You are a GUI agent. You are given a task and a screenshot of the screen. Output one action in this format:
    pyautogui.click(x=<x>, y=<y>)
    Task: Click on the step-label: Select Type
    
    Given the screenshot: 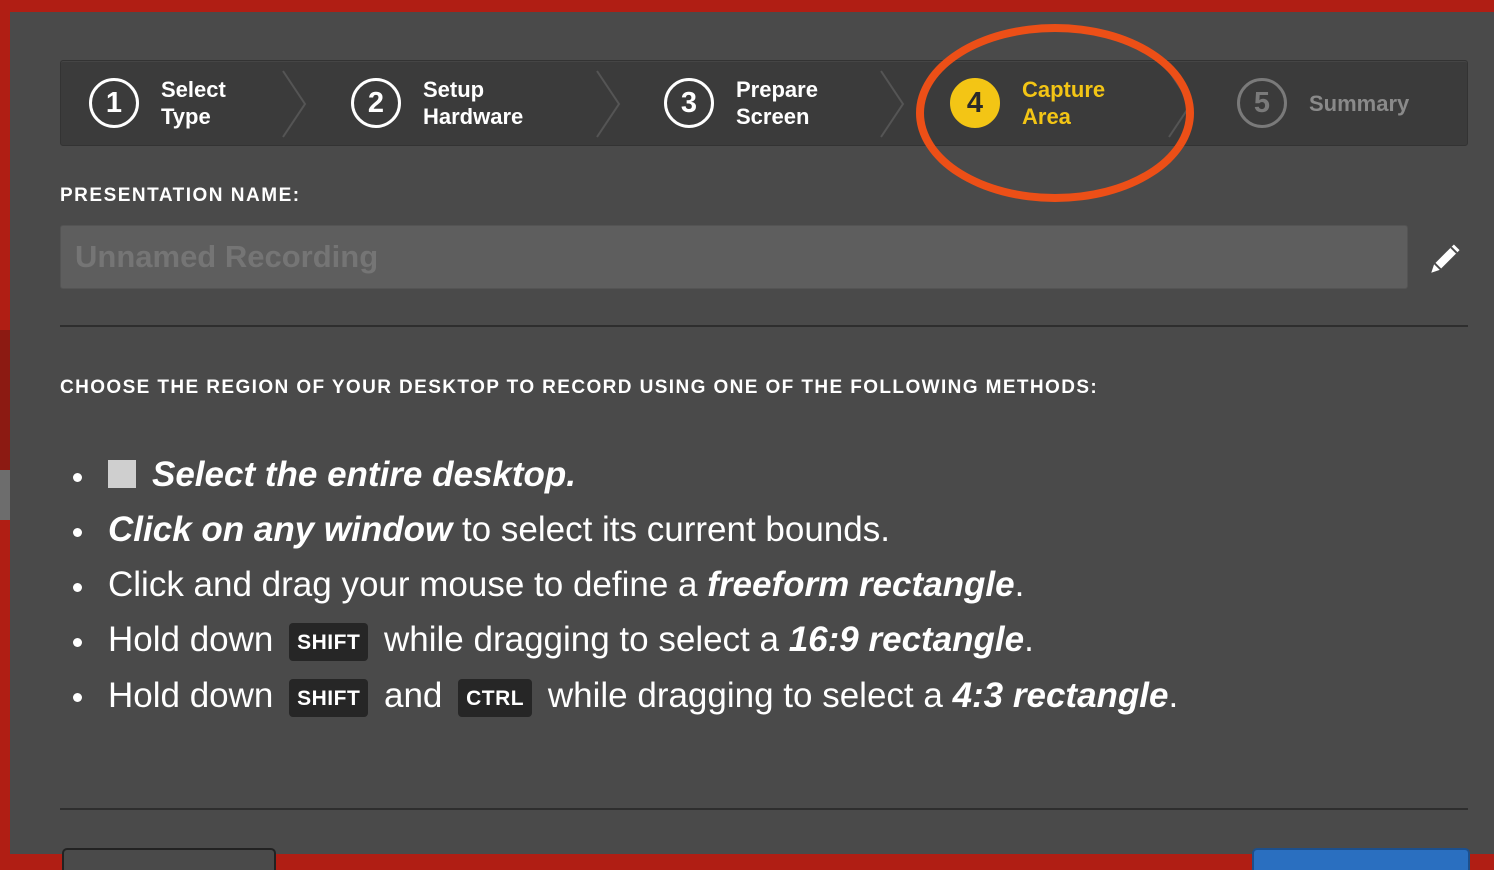 What is the action you would take?
    pyautogui.click(x=193, y=103)
    